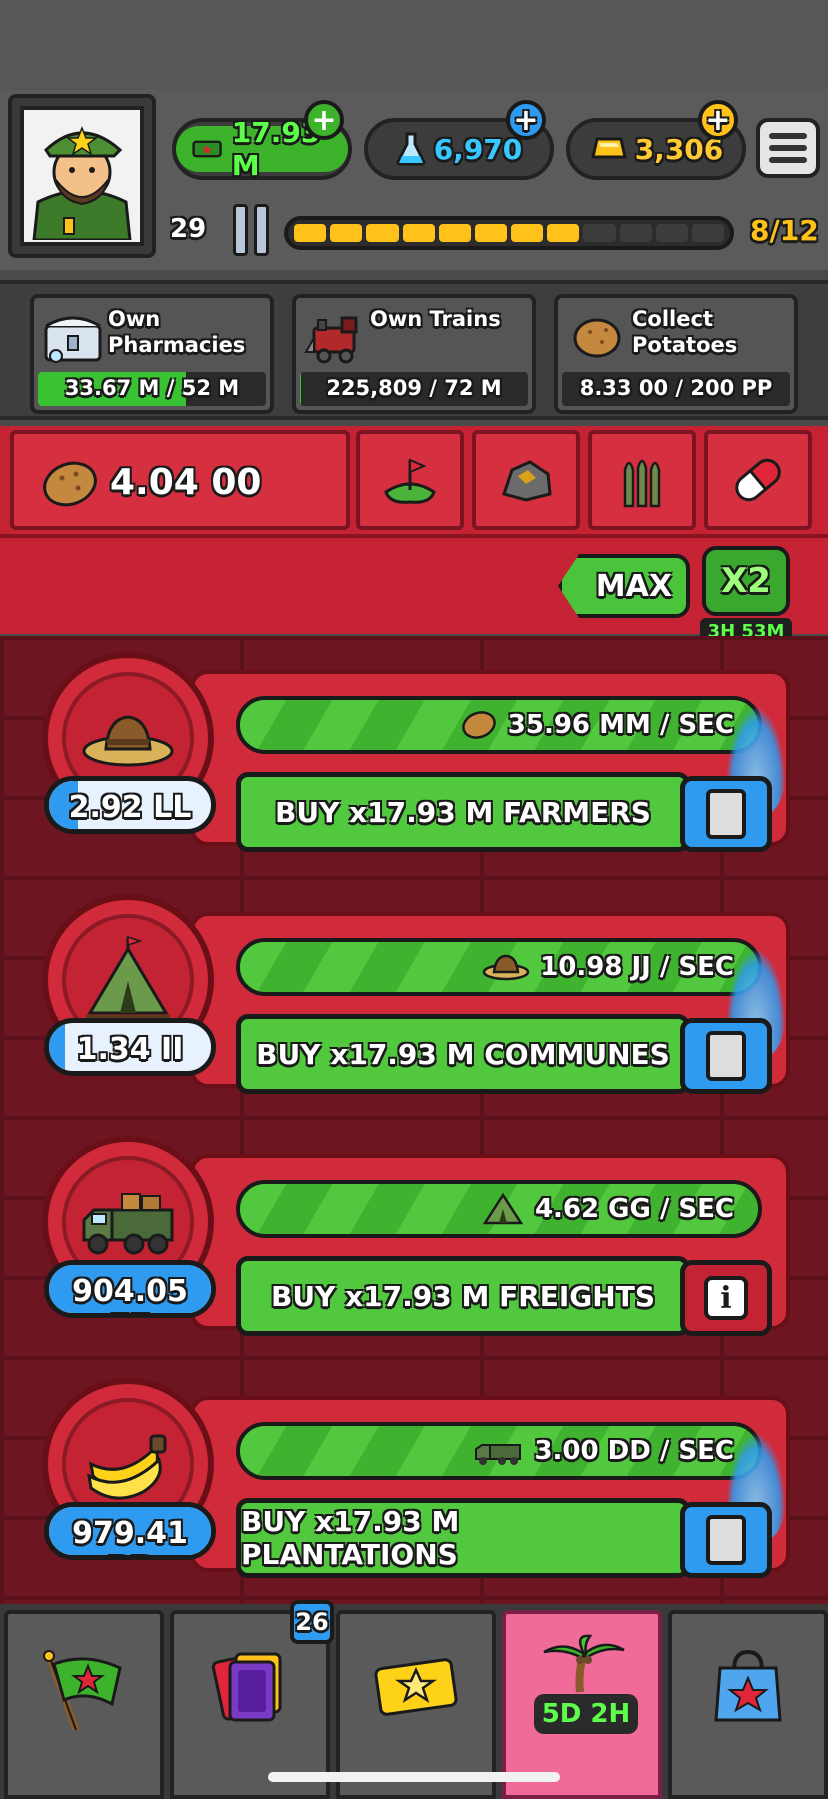 This screenshot has width=828, height=1799. I want to click on production-rate-bar: 4.62 GG / SEC, so click(499, 1209).